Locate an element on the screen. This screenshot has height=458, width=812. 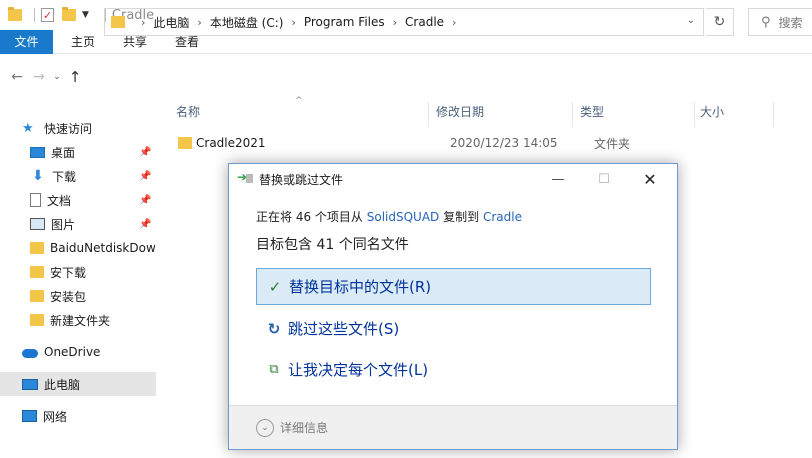
sidebar-item-new-folder: 新建文件夹 is located at coordinates (78, 320).